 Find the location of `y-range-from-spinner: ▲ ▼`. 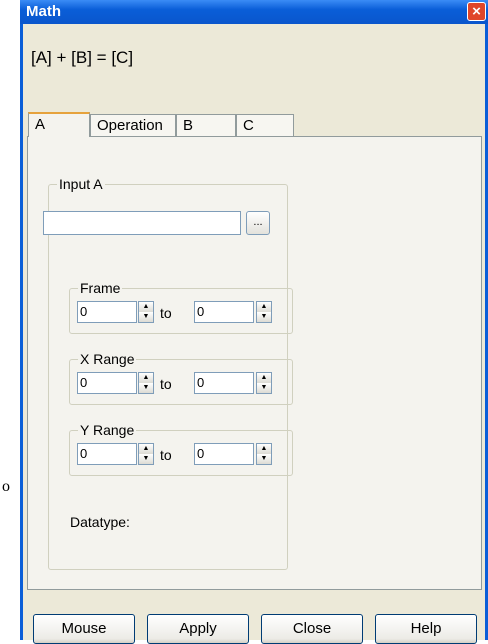

y-range-from-spinner: ▲ ▼ is located at coordinates (146, 454).